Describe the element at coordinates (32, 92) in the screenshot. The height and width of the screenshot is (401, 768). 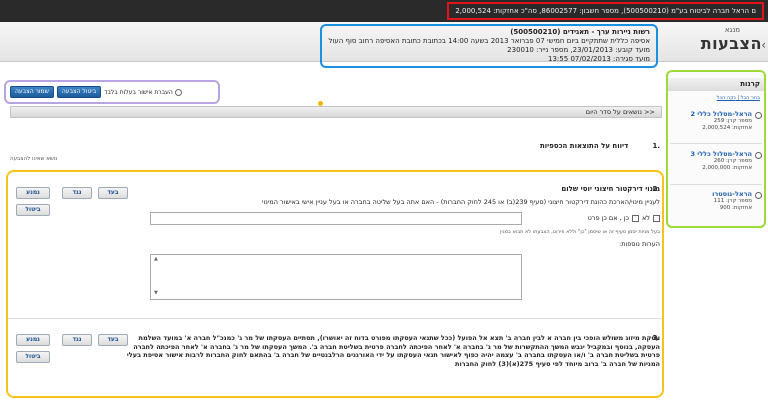
I see `save-vote-button: שמור הצבעה` at that location.